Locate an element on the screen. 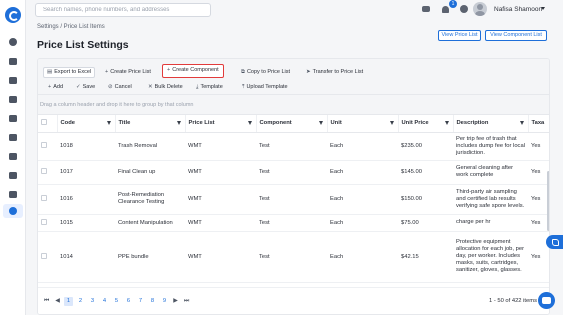 This screenshot has width=563, height=315. page-6: 6 is located at coordinates (128, 301).